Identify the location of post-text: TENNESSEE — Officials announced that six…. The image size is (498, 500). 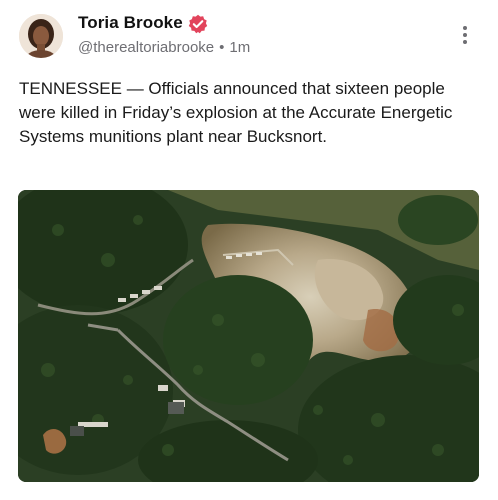
(236, 112).